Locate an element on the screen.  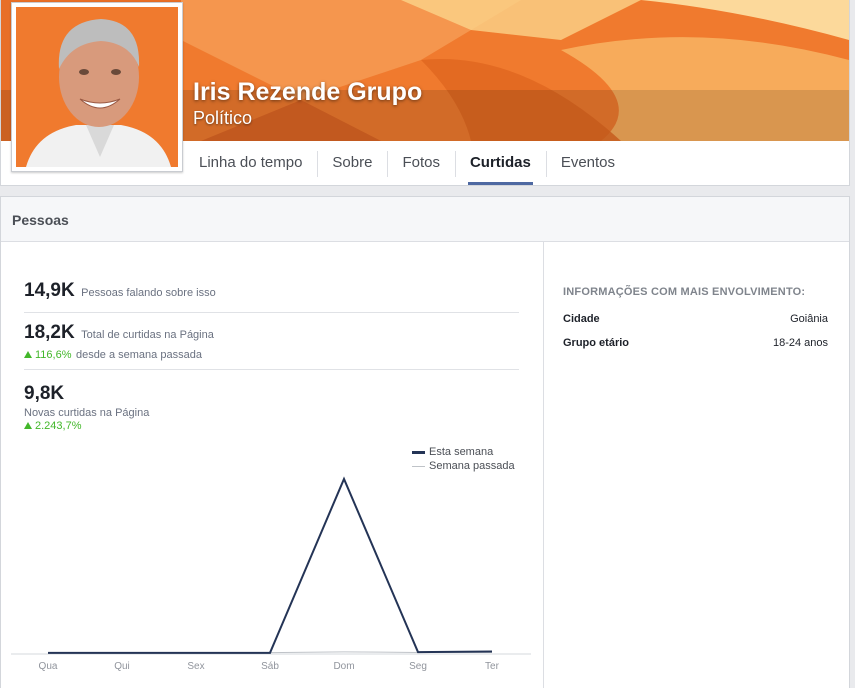
profile-picture-frame is located at coordinates (97, 87).